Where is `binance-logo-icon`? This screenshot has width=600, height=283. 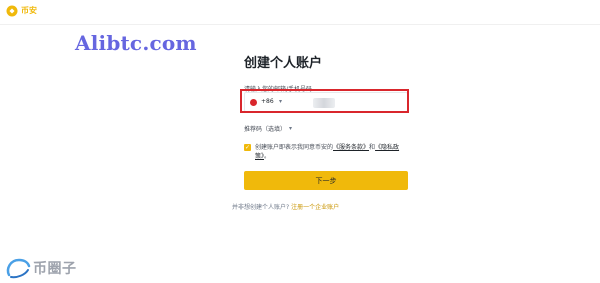 binance-logo-icon is located at coordinates (12, 11).